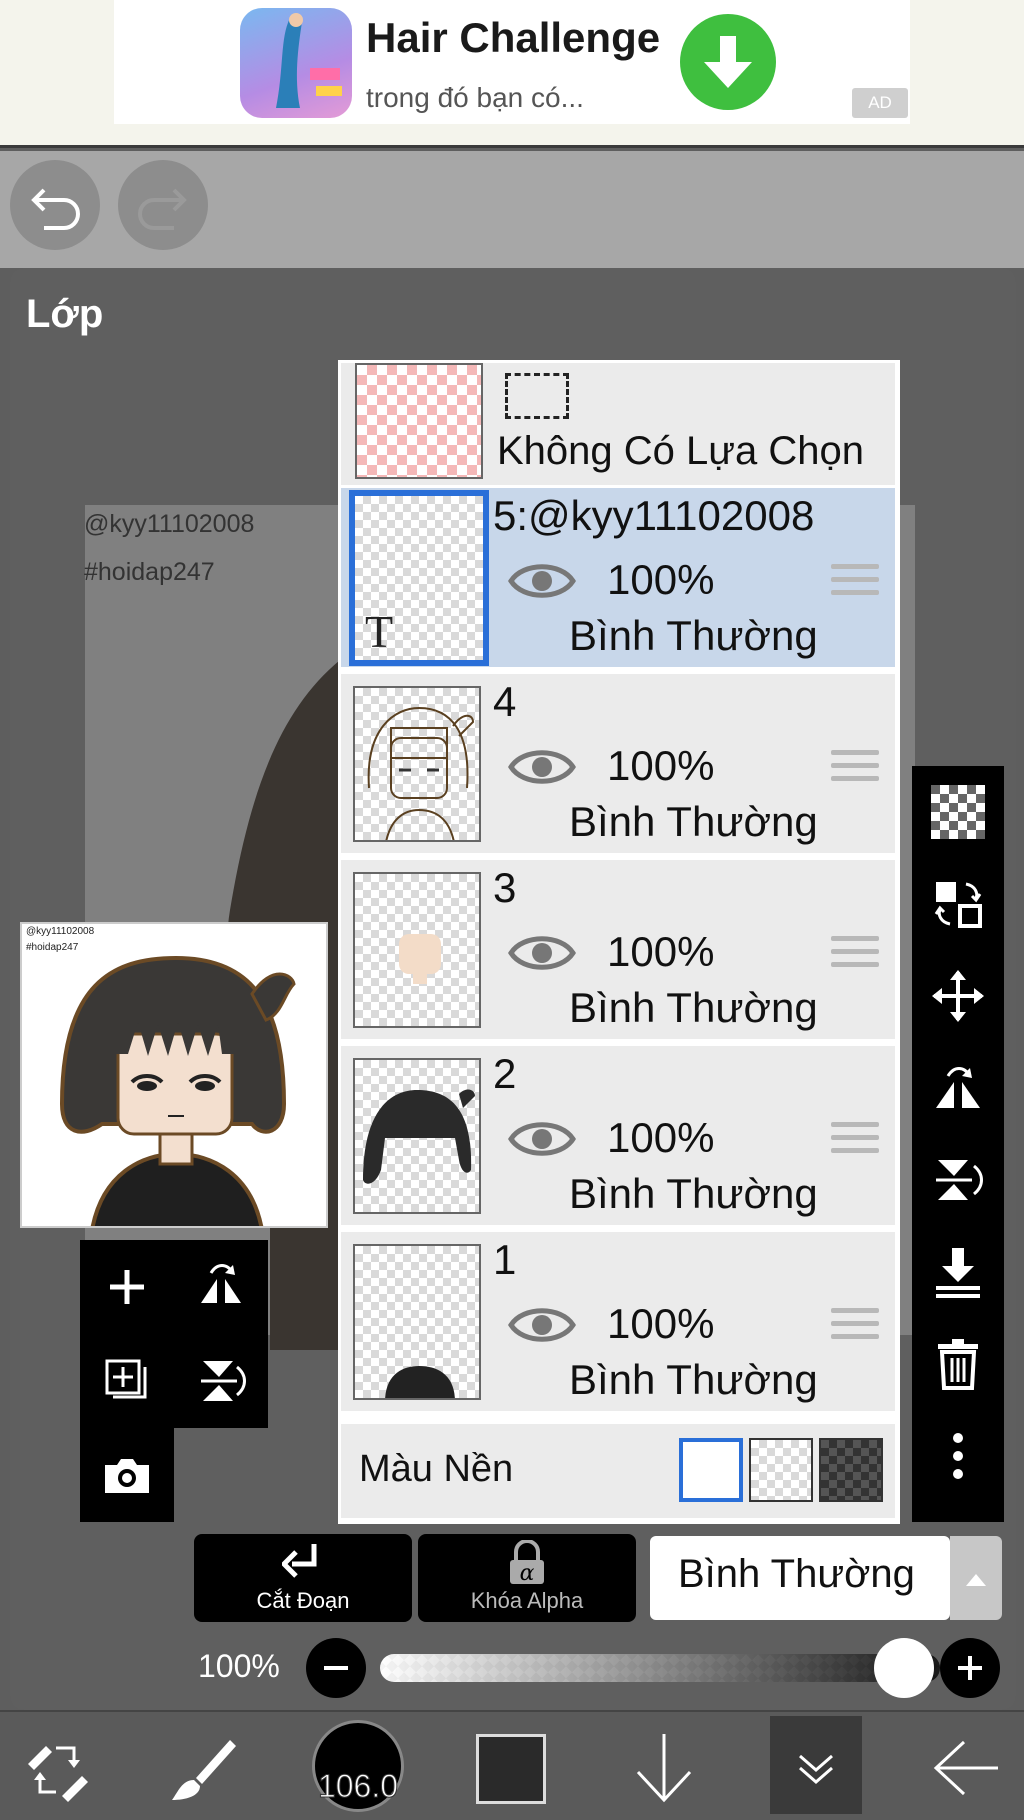 This screenshot has width=1024, height=1820. I want to click on layer-name: 2, so click(505, 1073).